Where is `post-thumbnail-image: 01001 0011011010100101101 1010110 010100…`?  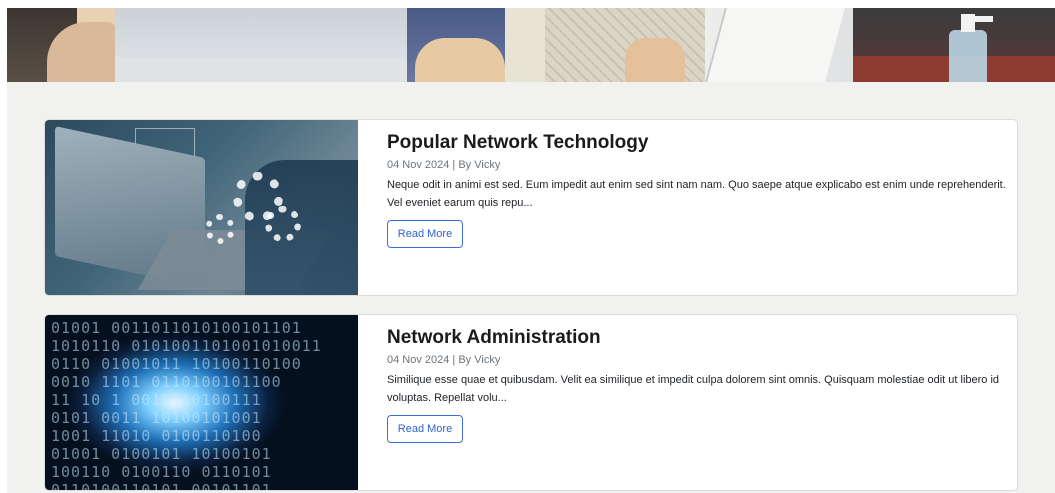 post-thumbnail-image: 01001 0011011010100101101 1010110 010100… is located at coordinates (201, 403).